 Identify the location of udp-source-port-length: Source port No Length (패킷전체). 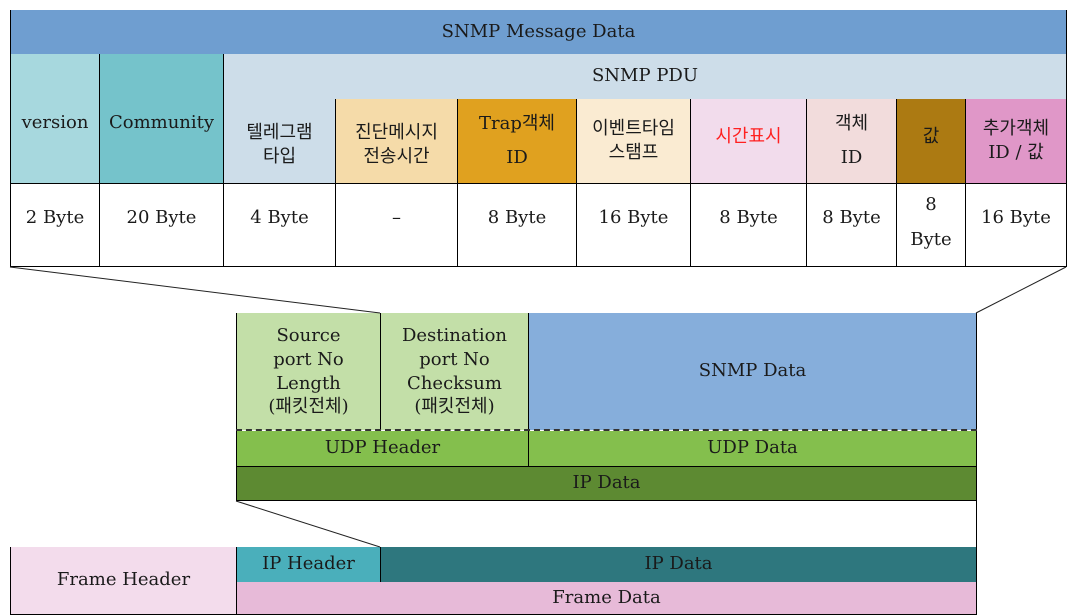
(308, 371).